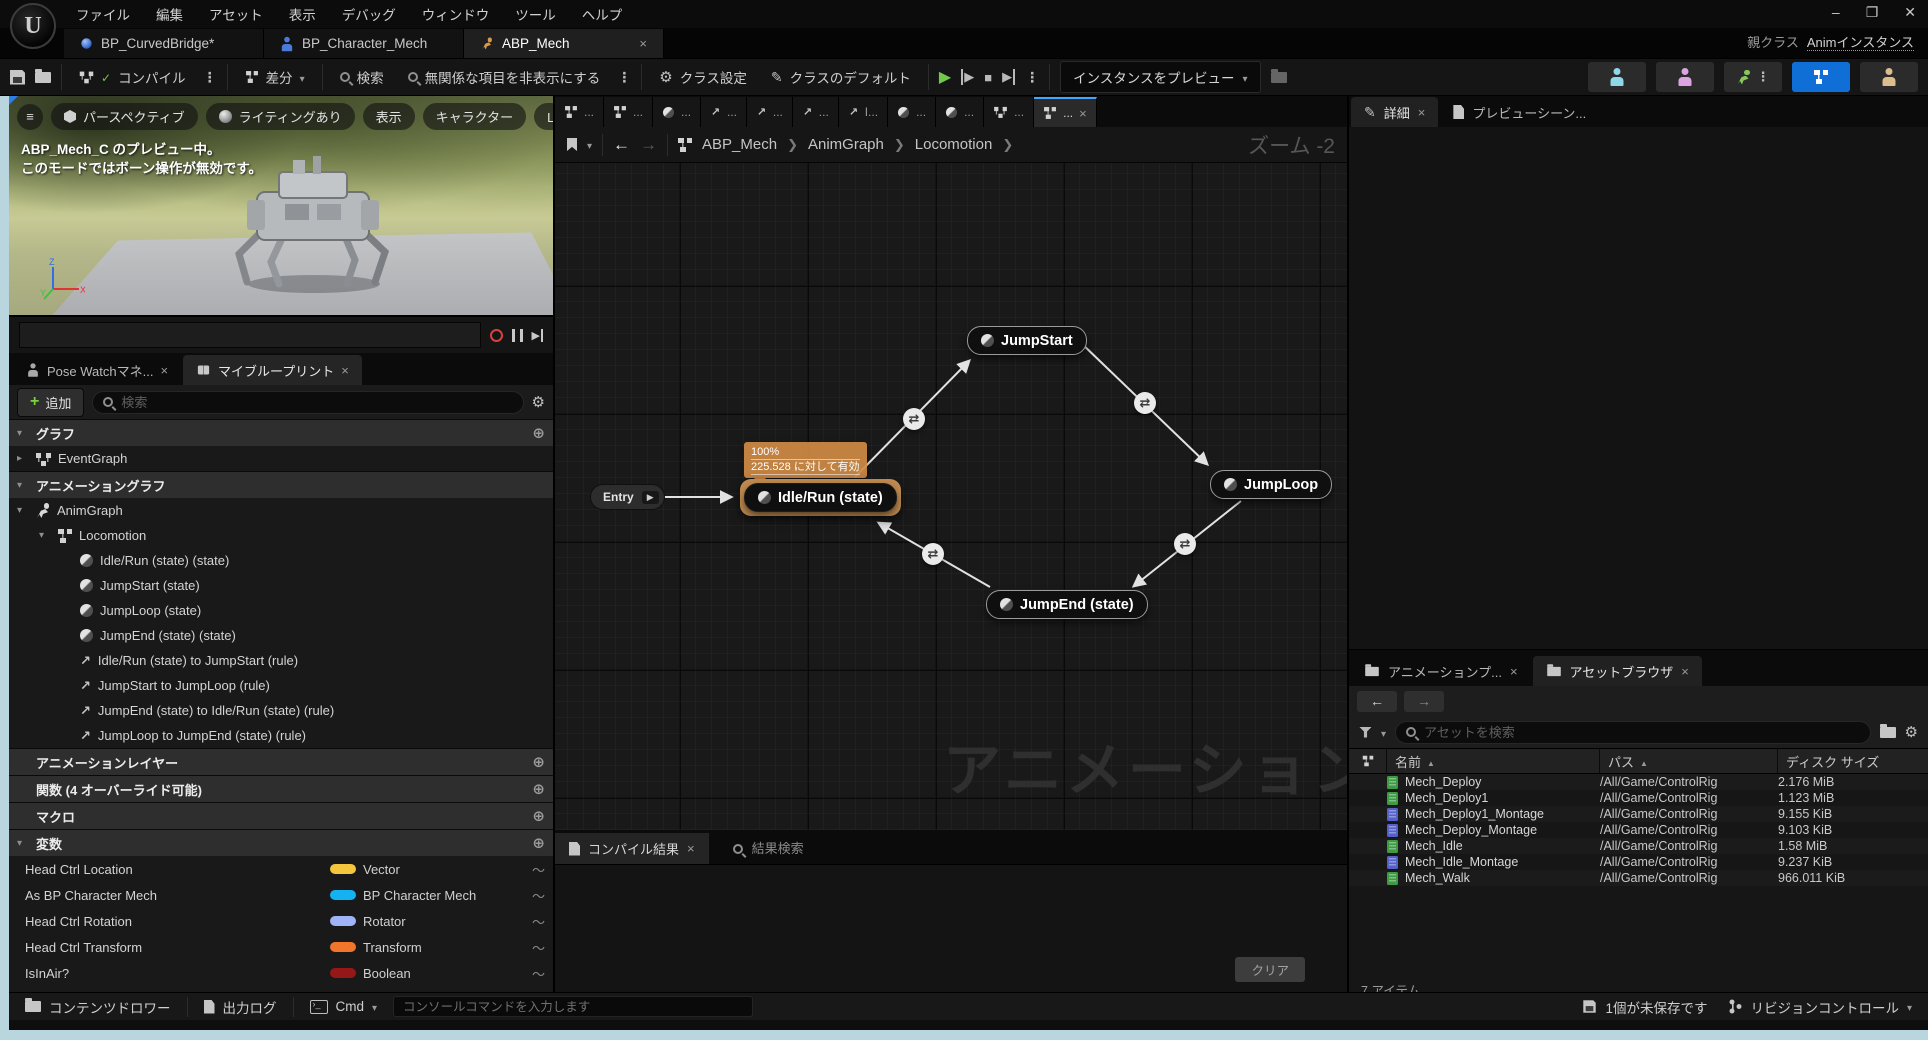  What do you see at coordinates (564, 43) in the screenshot?
I see `asset-tab: ABP_Mech` at bounding box center [564, 43].